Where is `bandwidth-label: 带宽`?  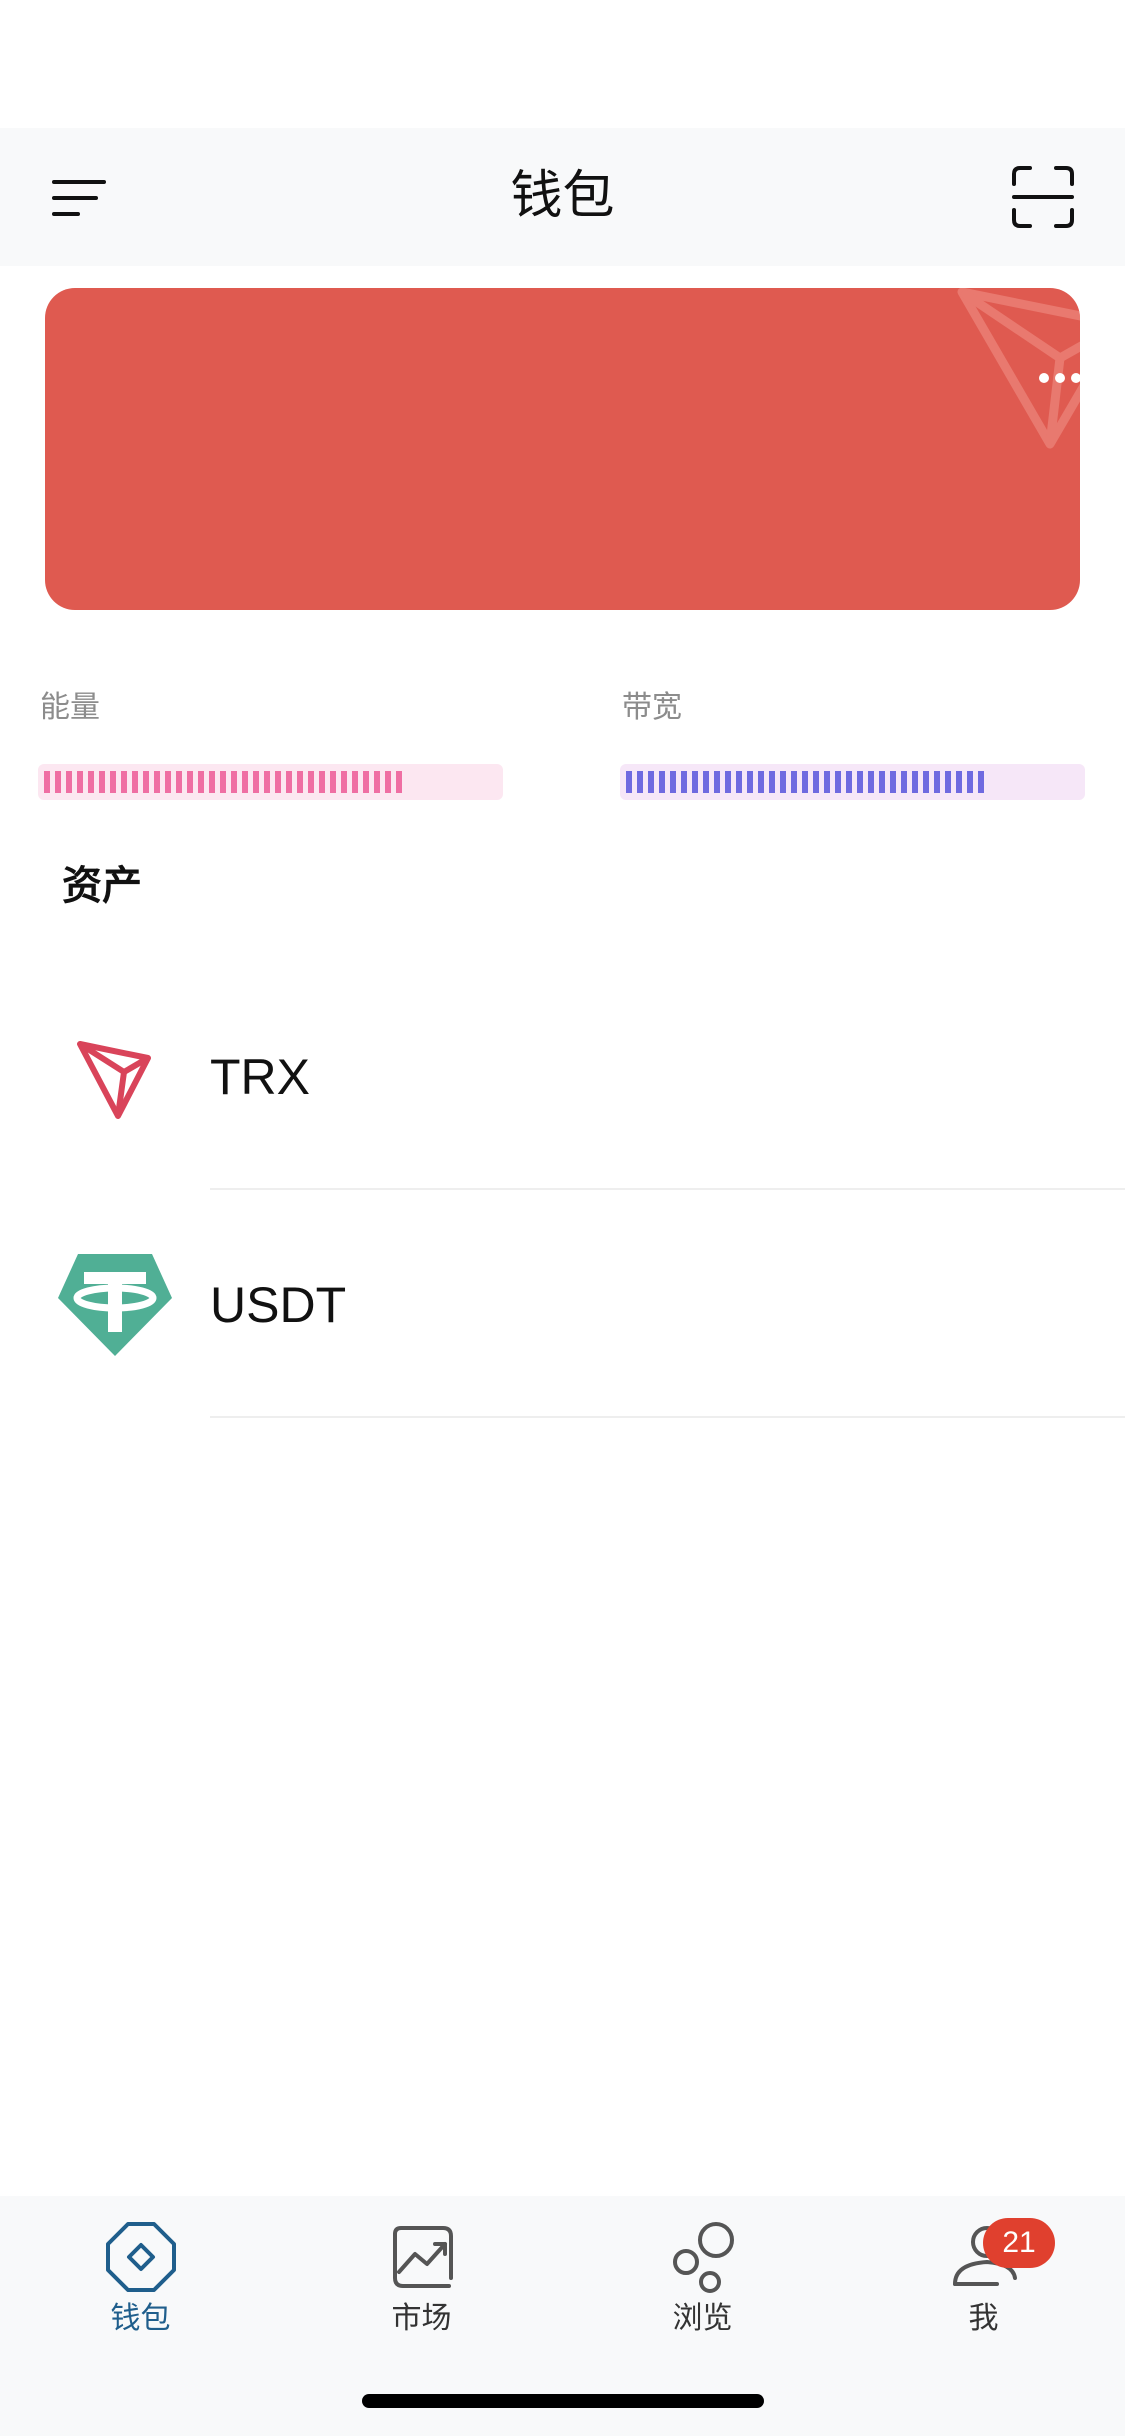
bandwidth-label: 带宽 is located at coordinates (652, 707).